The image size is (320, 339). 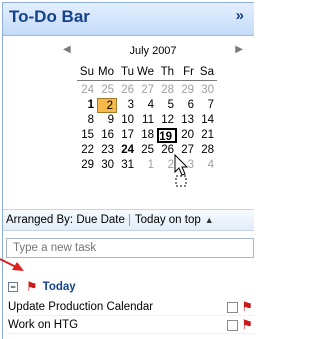 I want to click on scroll-up-icon: ▲, so click(x=209, y=220).